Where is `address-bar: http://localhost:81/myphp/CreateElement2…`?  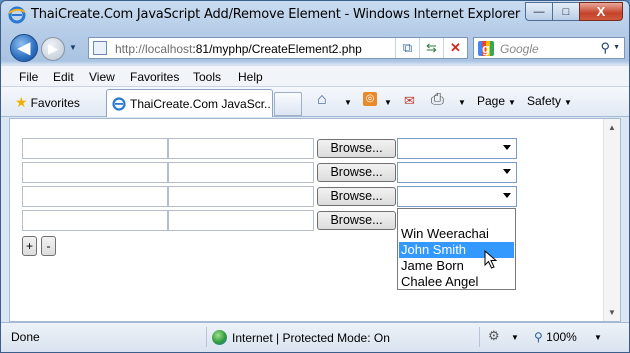 address-bar: http://localhost:81/myphp/CreateElement2… is located at coordinates (278, 48).